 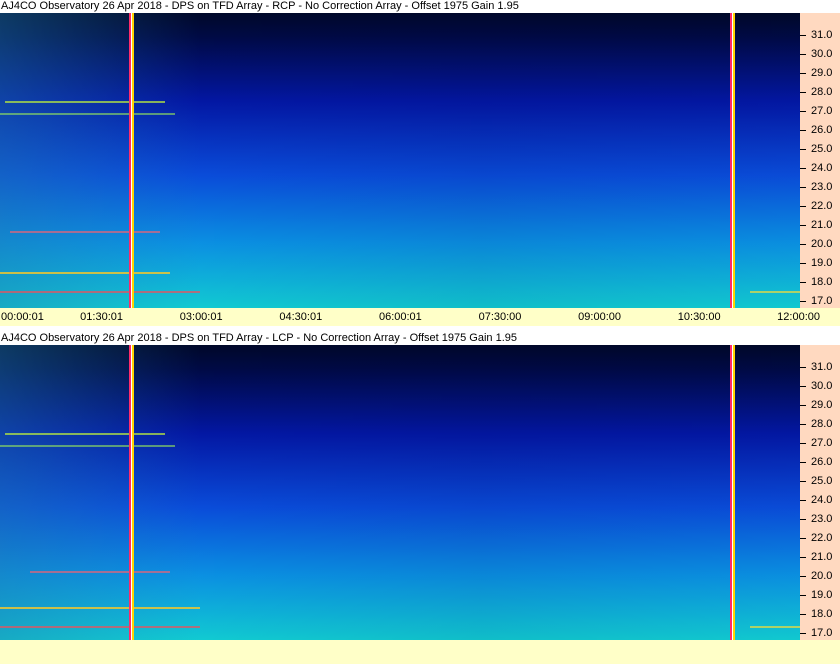 What do you see at coordinates (420, 652) in the screenshot?
I see `time-axis` at bounding box center [420, 652].